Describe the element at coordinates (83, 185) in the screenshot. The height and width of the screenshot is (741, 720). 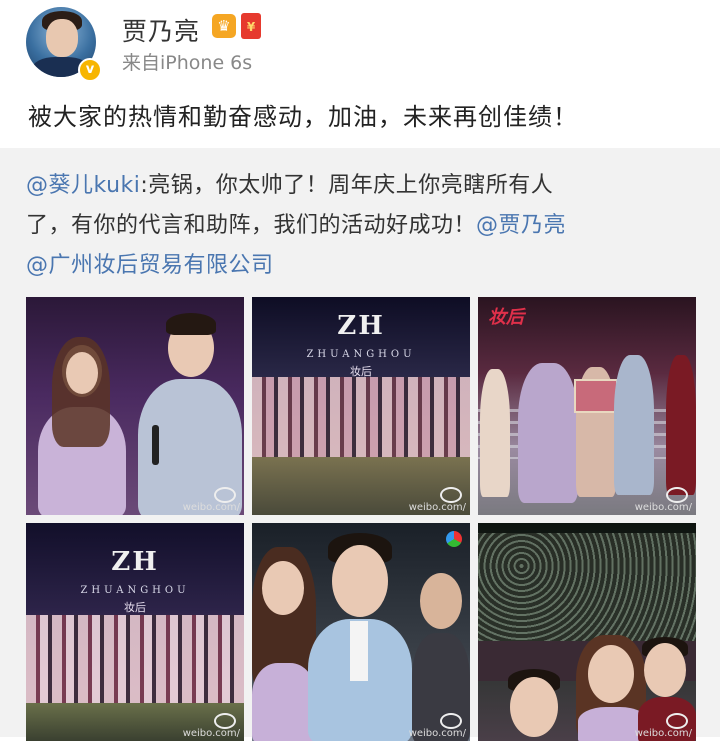
I see `repost-author-link: @葵儿kuki` at that location.